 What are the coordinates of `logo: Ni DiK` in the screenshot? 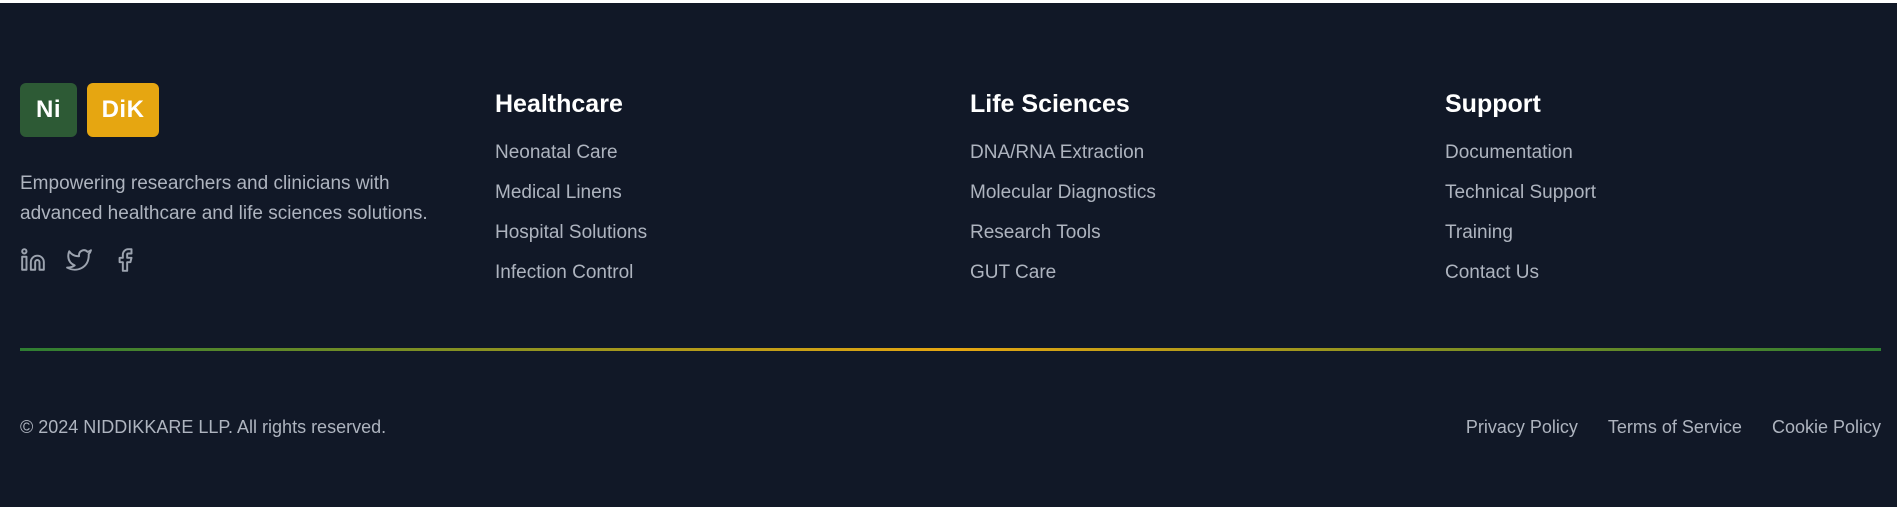 It's located at (240, 110).